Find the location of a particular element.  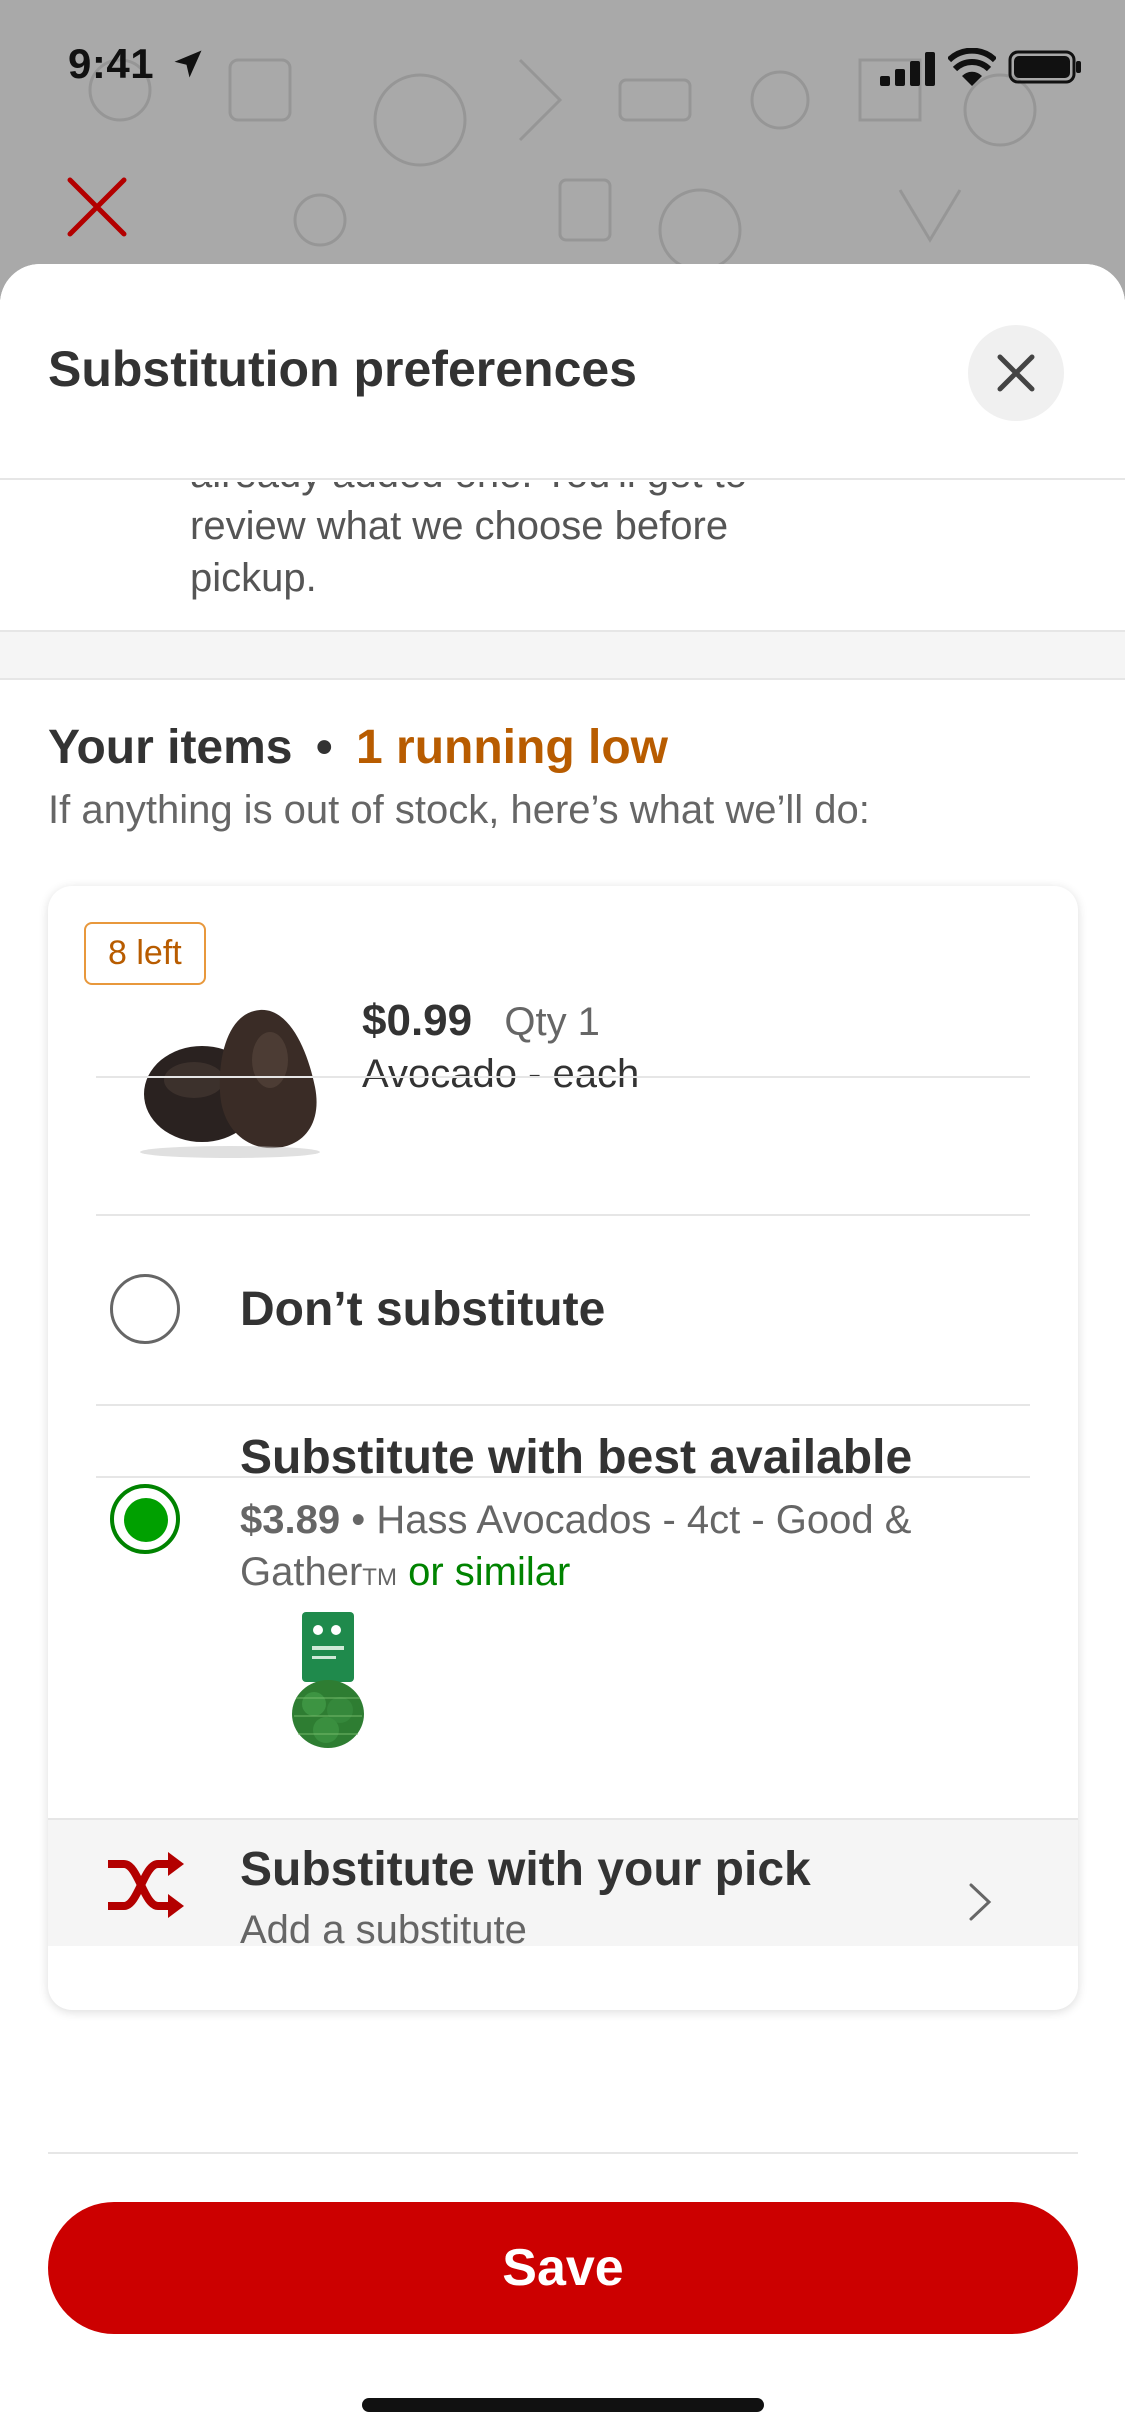

items-heading: Your items • 1 running low is located at coordinates (358, 747).